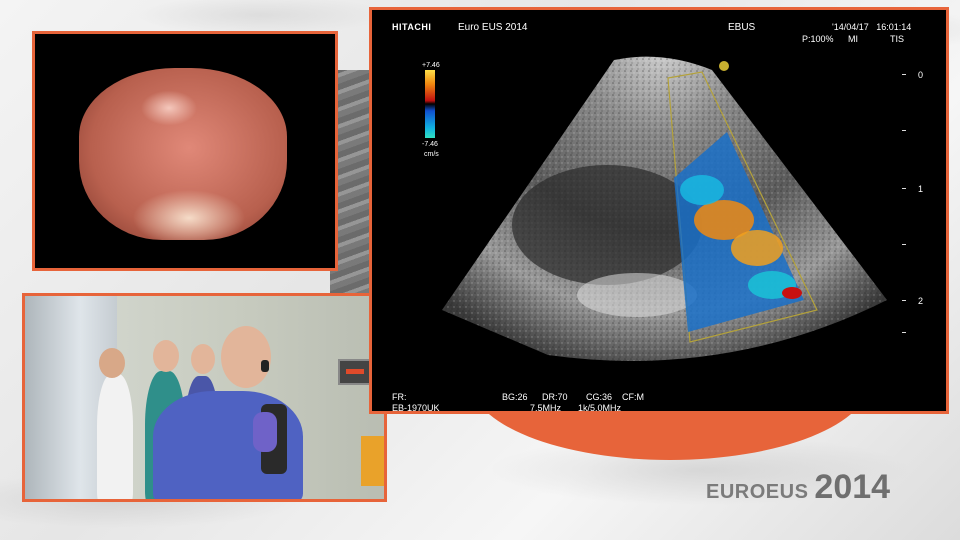 The image size is (960, 540). What do you see at coordinates (204, 397) in the screenshot?
I see `operator-camera-panel` at bounding box center [204, 397].